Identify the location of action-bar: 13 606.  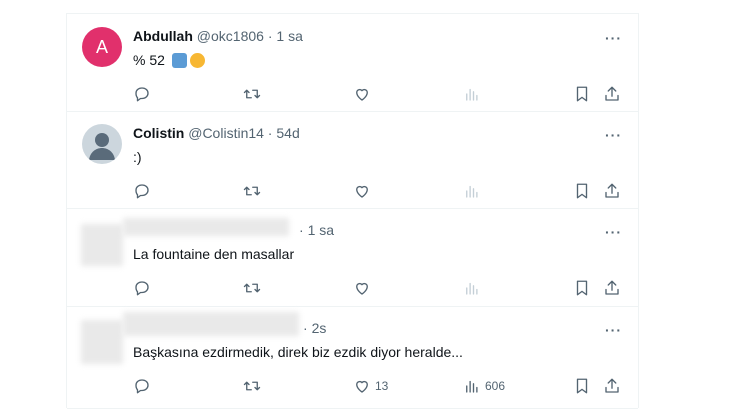
(378, 386).